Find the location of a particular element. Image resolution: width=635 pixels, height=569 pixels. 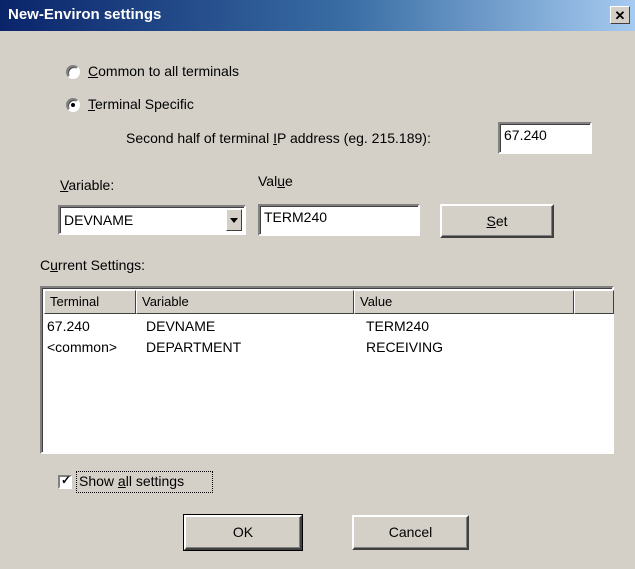

chevron-down-icon is located at coordinates (234, 220).